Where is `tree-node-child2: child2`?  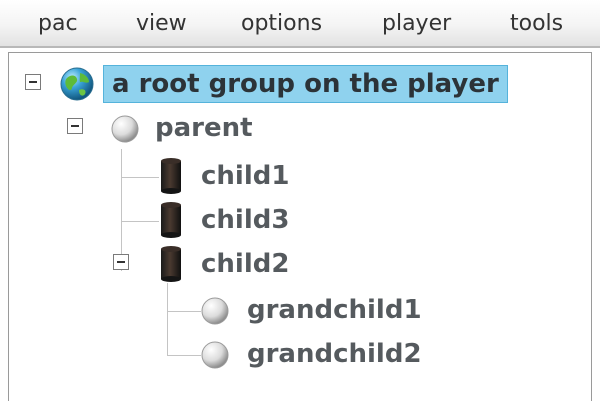
tree-node-child2: child2 is located at coordinates (209, 265).